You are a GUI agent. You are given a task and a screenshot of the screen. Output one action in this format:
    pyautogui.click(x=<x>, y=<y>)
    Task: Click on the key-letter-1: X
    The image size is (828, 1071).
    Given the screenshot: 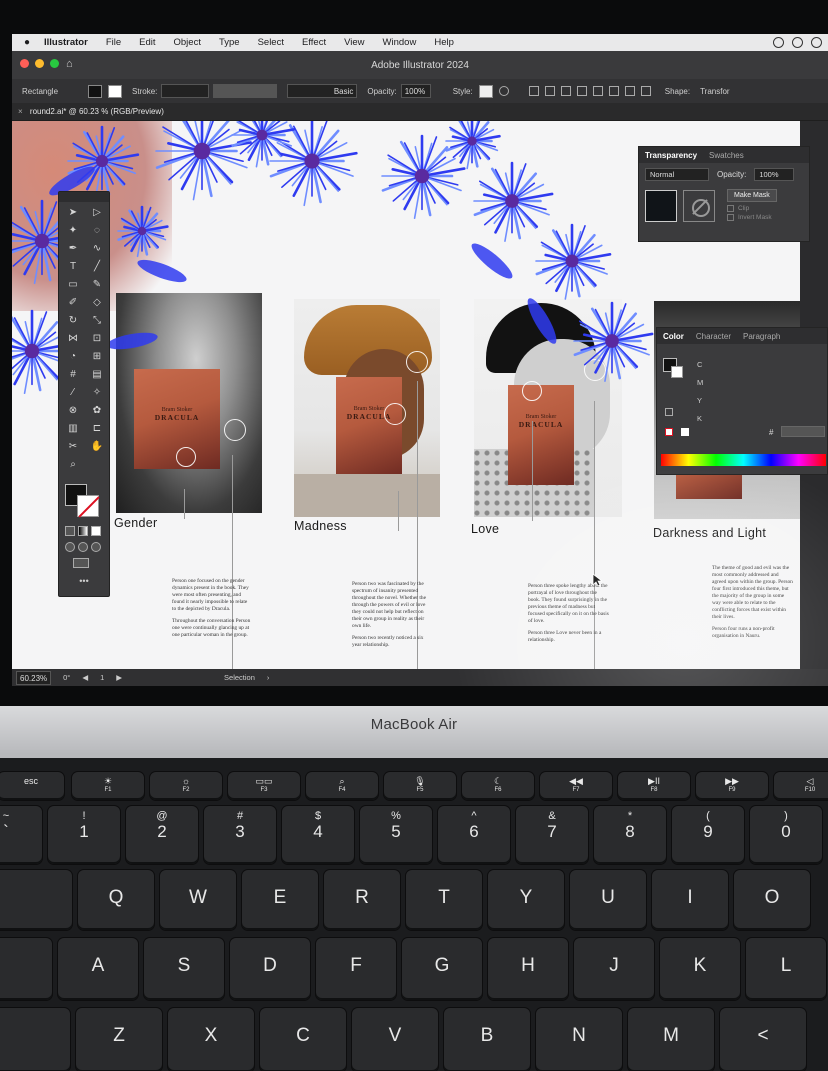 What is the action you would take?
    pyautogui.click(x=211, y=1039)
    